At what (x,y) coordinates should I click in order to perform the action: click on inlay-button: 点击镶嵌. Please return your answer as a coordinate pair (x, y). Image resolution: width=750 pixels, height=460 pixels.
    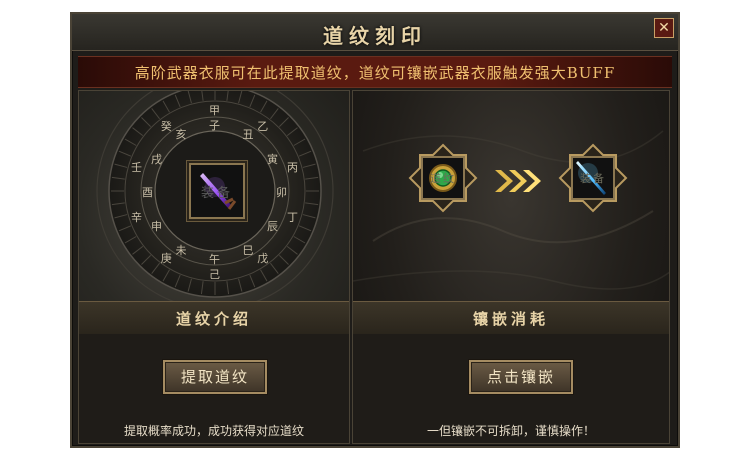
    Looking at the image, I should click on (521, 377).